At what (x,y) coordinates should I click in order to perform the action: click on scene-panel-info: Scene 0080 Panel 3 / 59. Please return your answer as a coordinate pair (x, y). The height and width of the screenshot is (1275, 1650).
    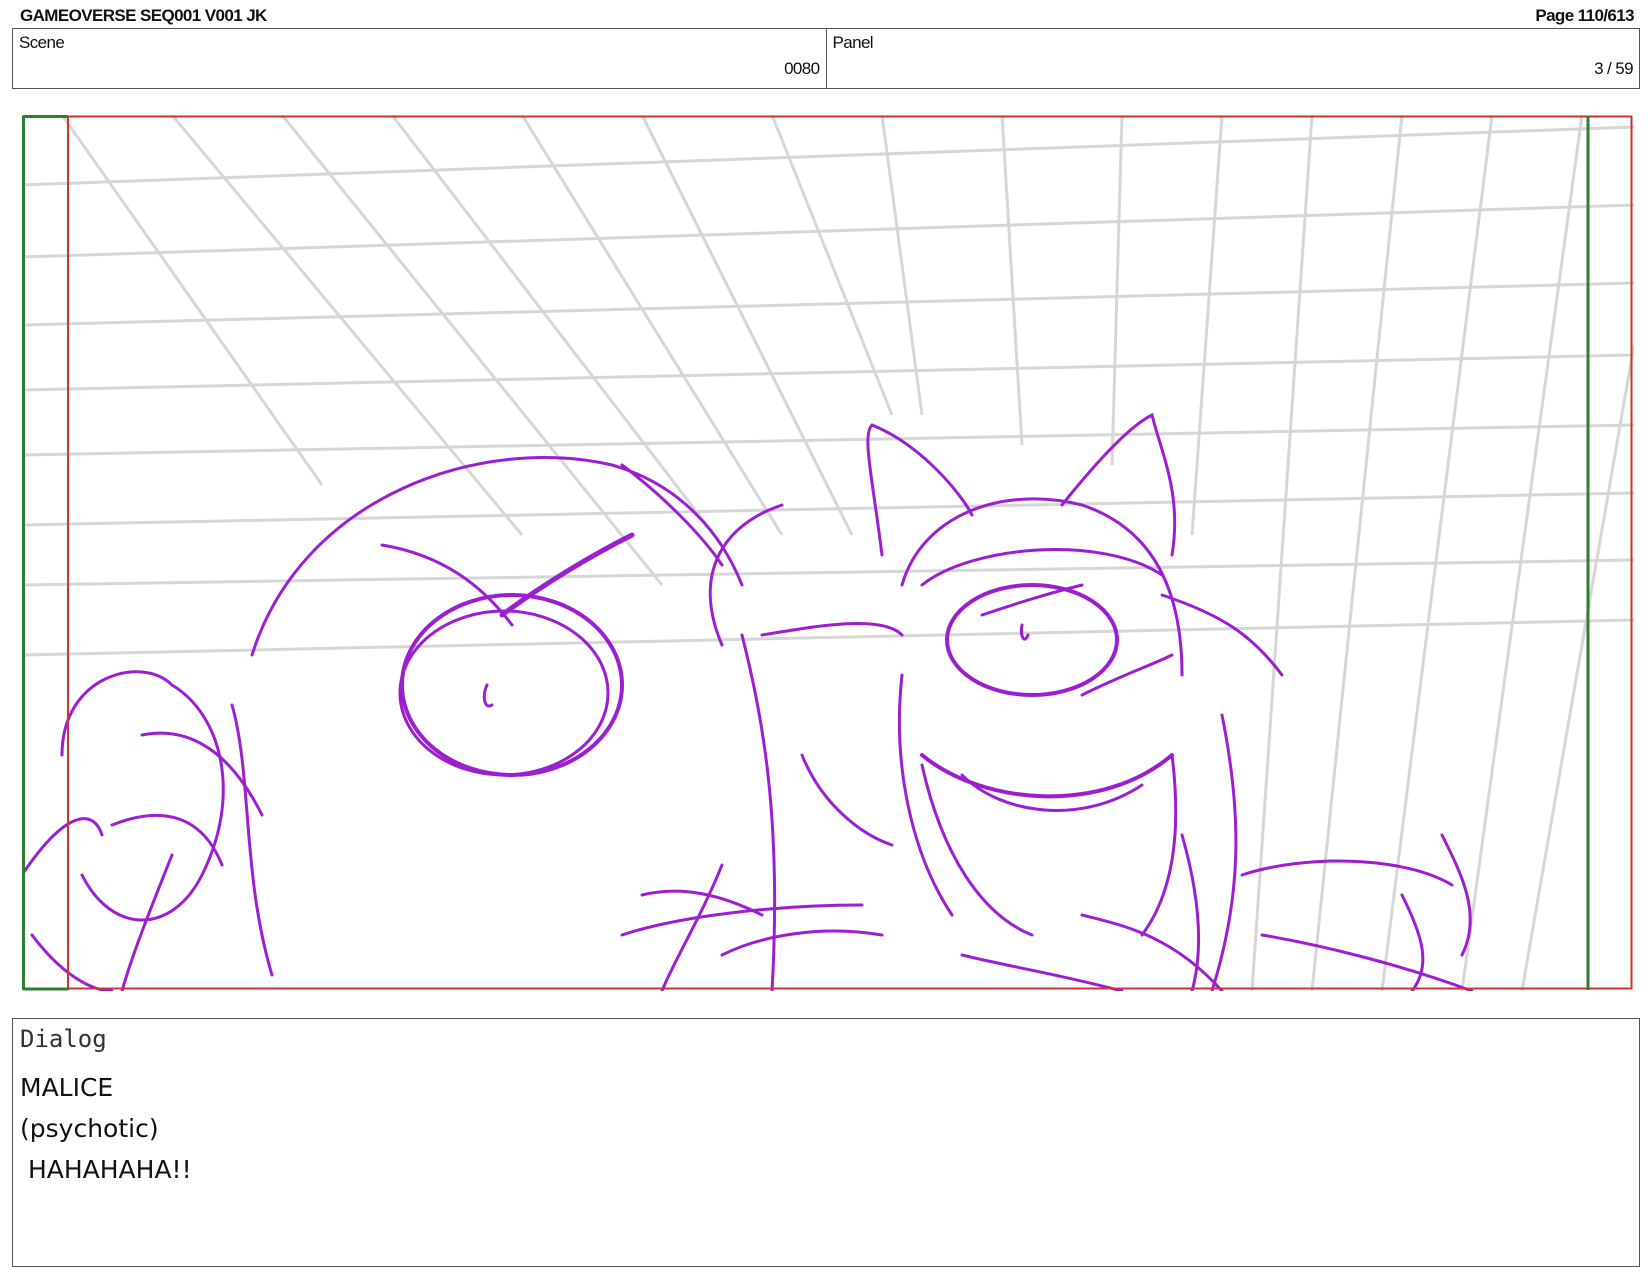
    Looking at the image, I should click on (826, 58).